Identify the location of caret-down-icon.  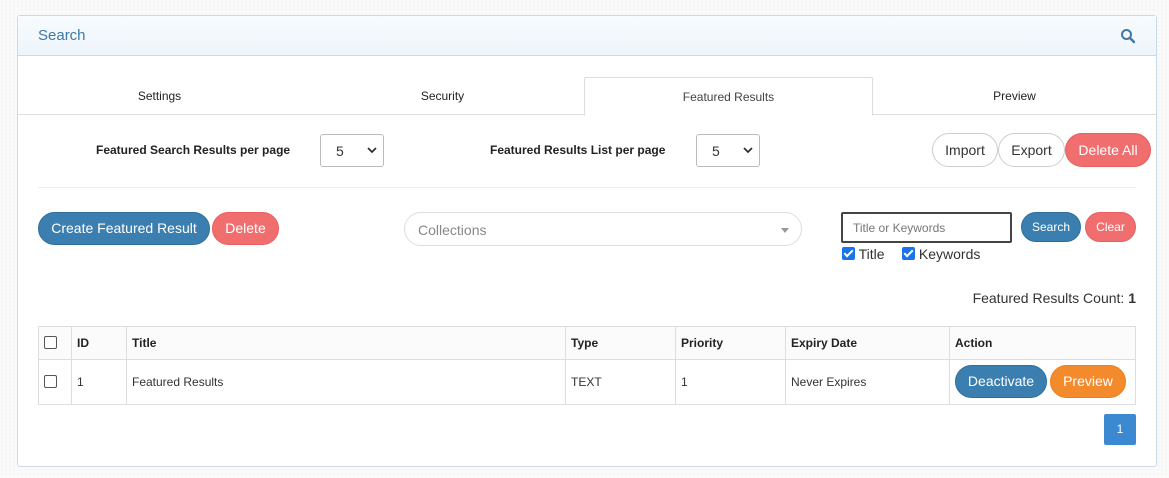
(785, 230).